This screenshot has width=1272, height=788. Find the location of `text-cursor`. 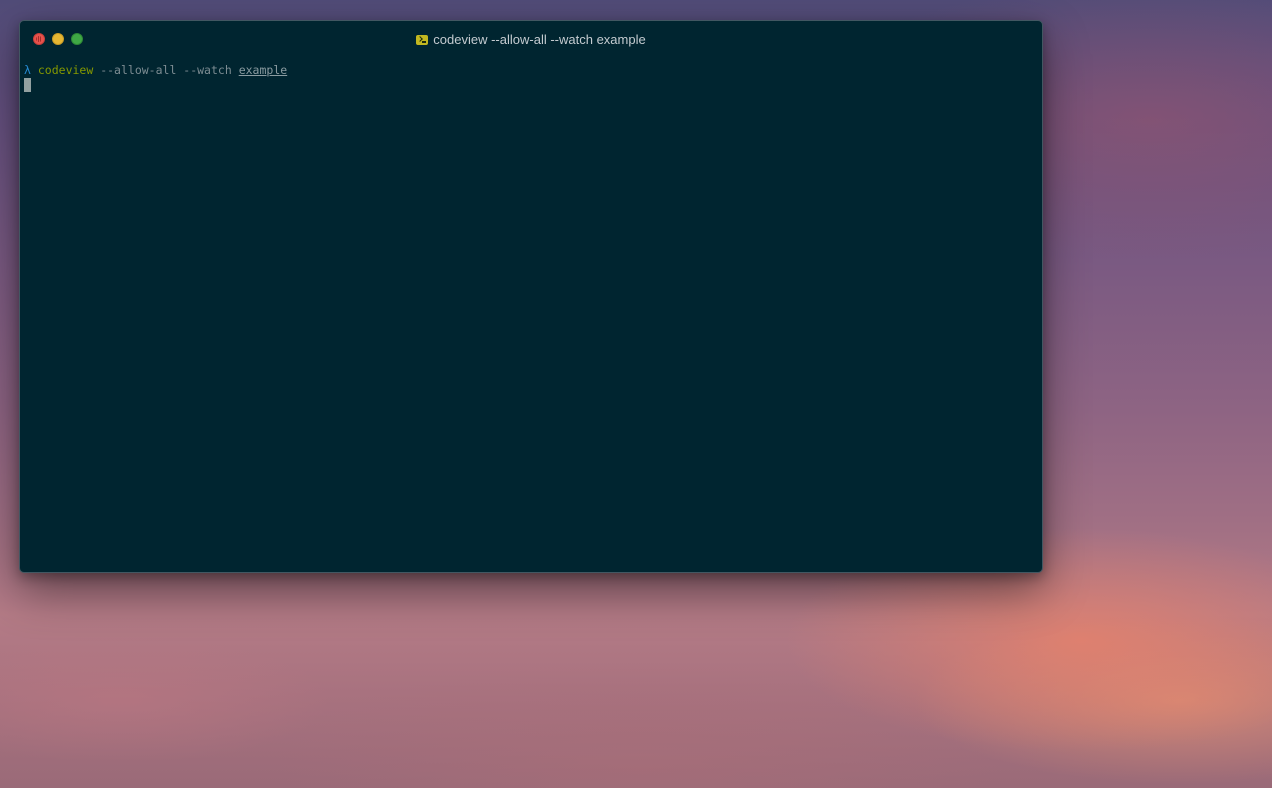

text-cursor is located at coordinates (27, 85).